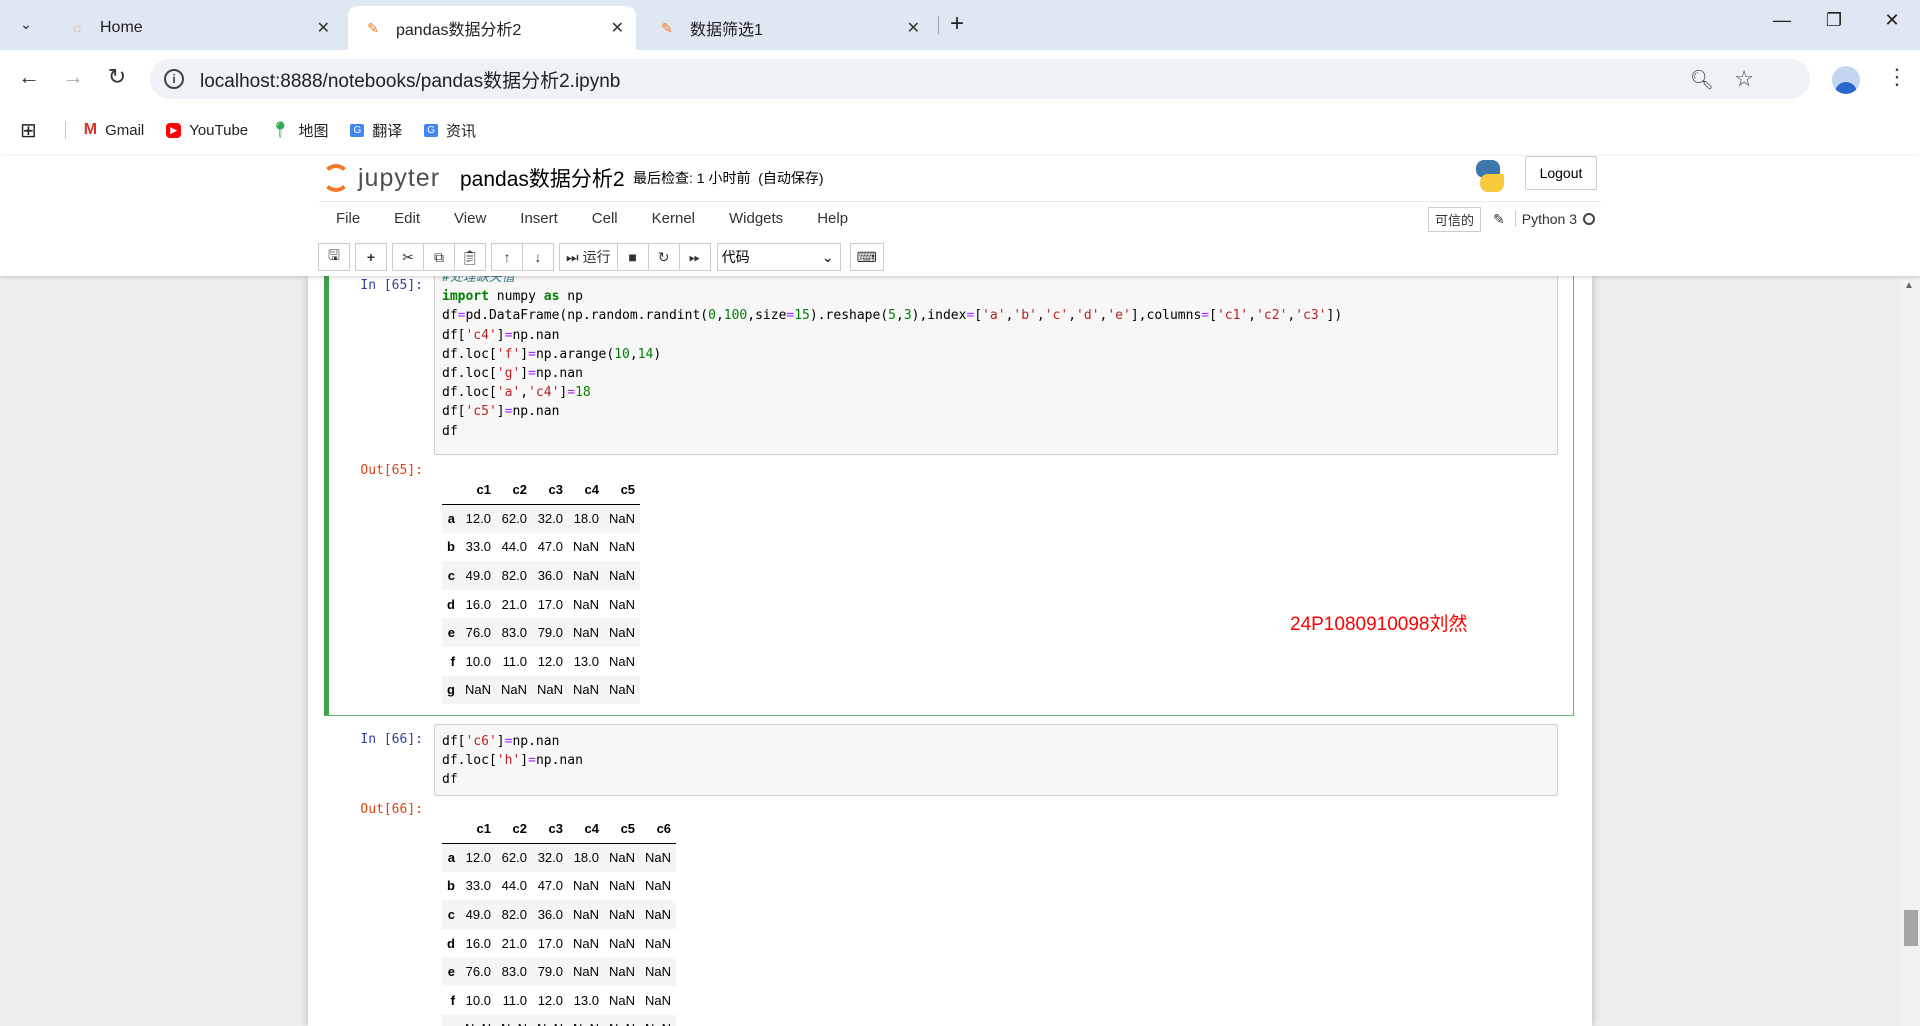  I want to click on forward-arrow-icon: →, so click(73, 77).